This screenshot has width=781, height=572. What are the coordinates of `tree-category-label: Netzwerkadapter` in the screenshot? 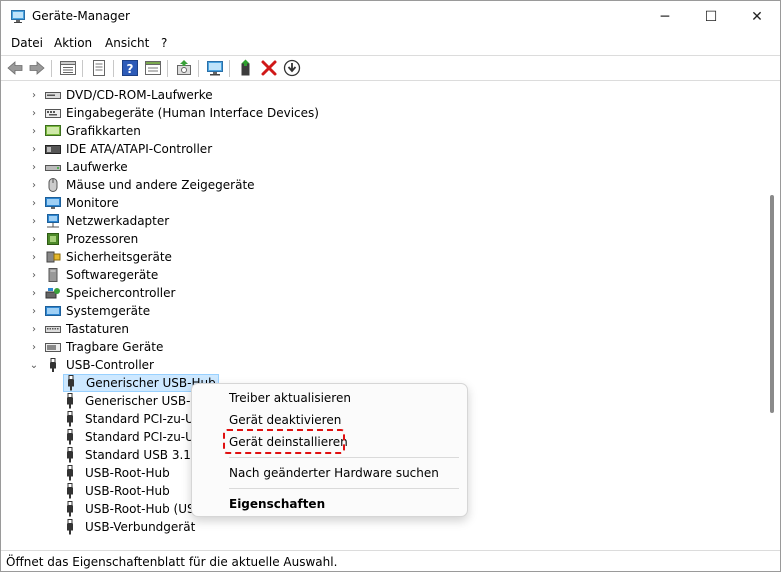 It's located at (118, 221).